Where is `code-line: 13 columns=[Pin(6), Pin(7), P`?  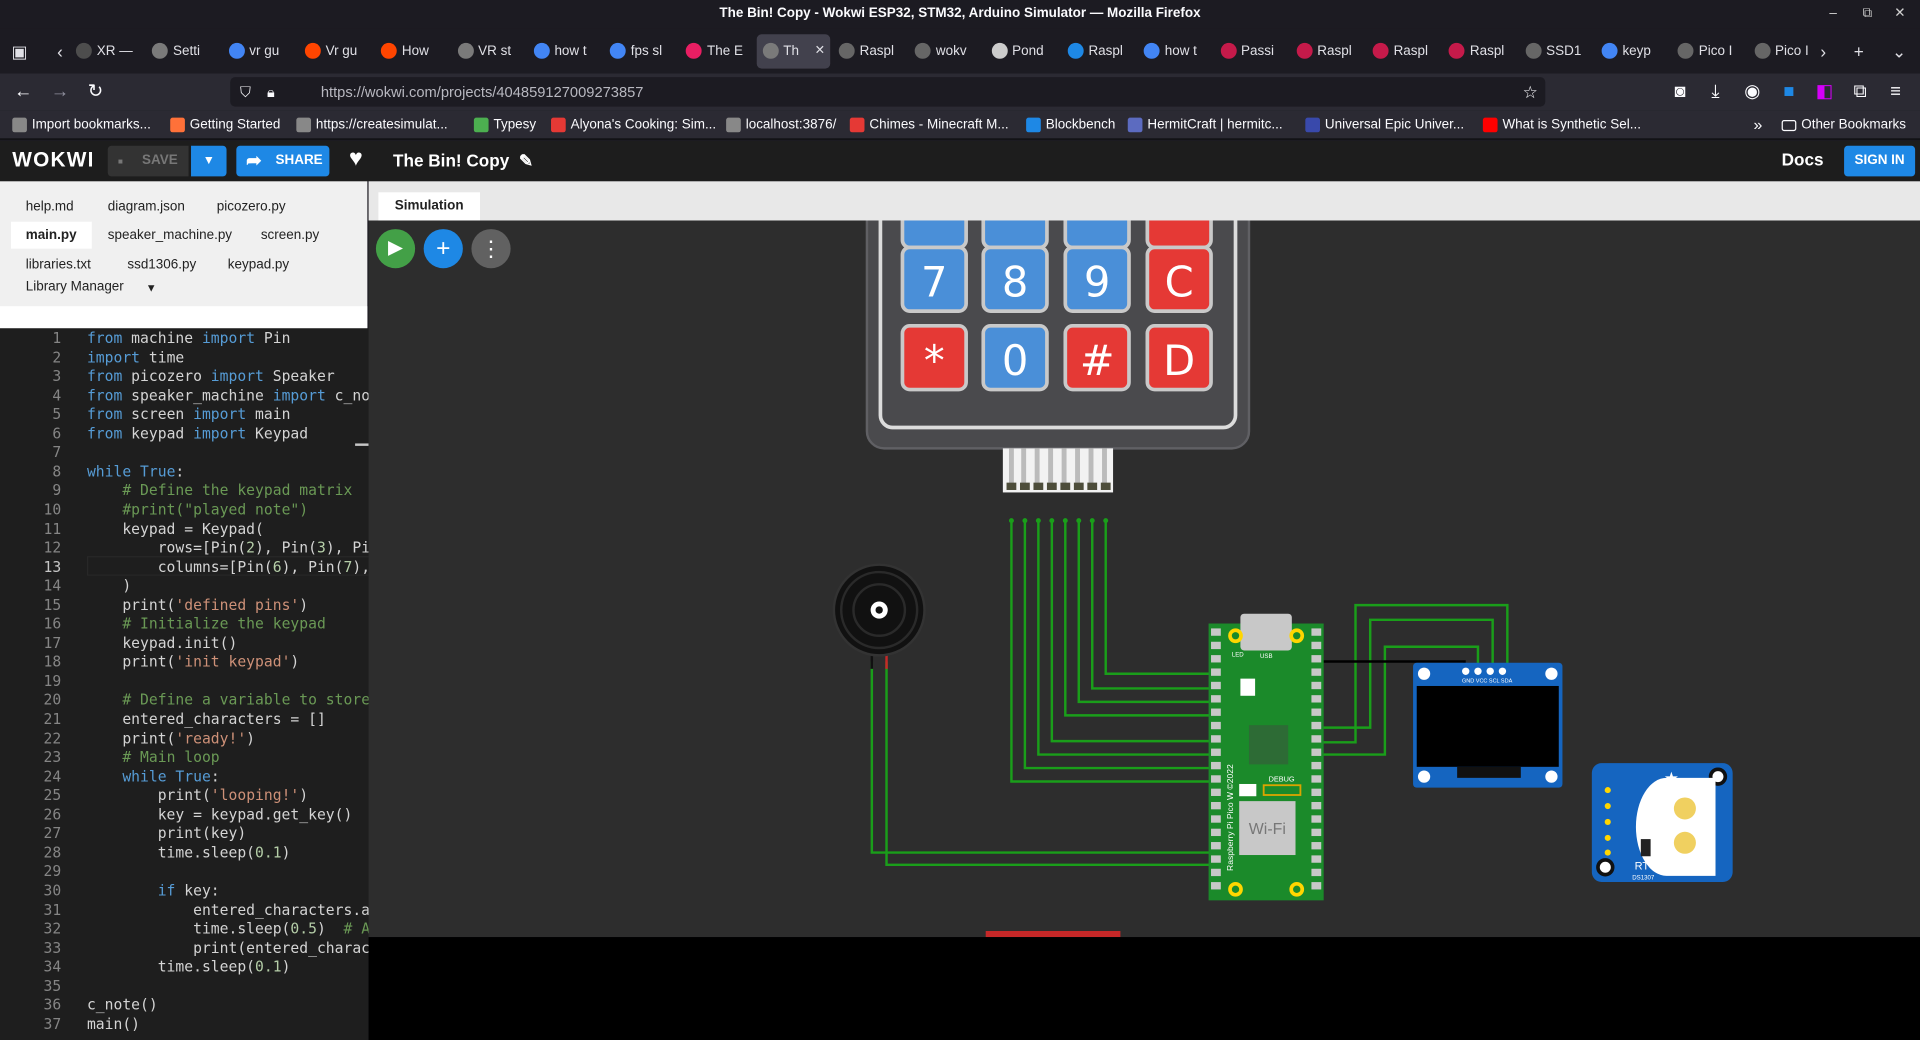 code-line: 13 columns=[Pin(6), Pin(7), P is located at coordinates (184, 567).